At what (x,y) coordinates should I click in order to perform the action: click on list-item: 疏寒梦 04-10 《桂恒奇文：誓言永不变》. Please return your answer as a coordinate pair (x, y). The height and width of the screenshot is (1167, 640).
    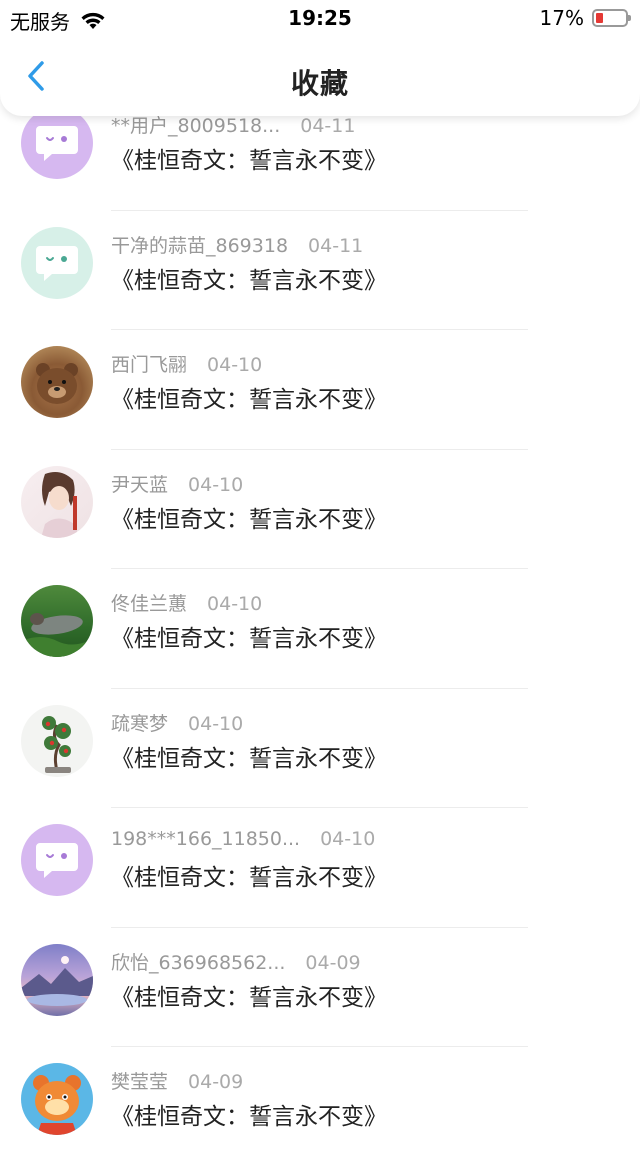
    Looking at the image, I should click on (320, 748).